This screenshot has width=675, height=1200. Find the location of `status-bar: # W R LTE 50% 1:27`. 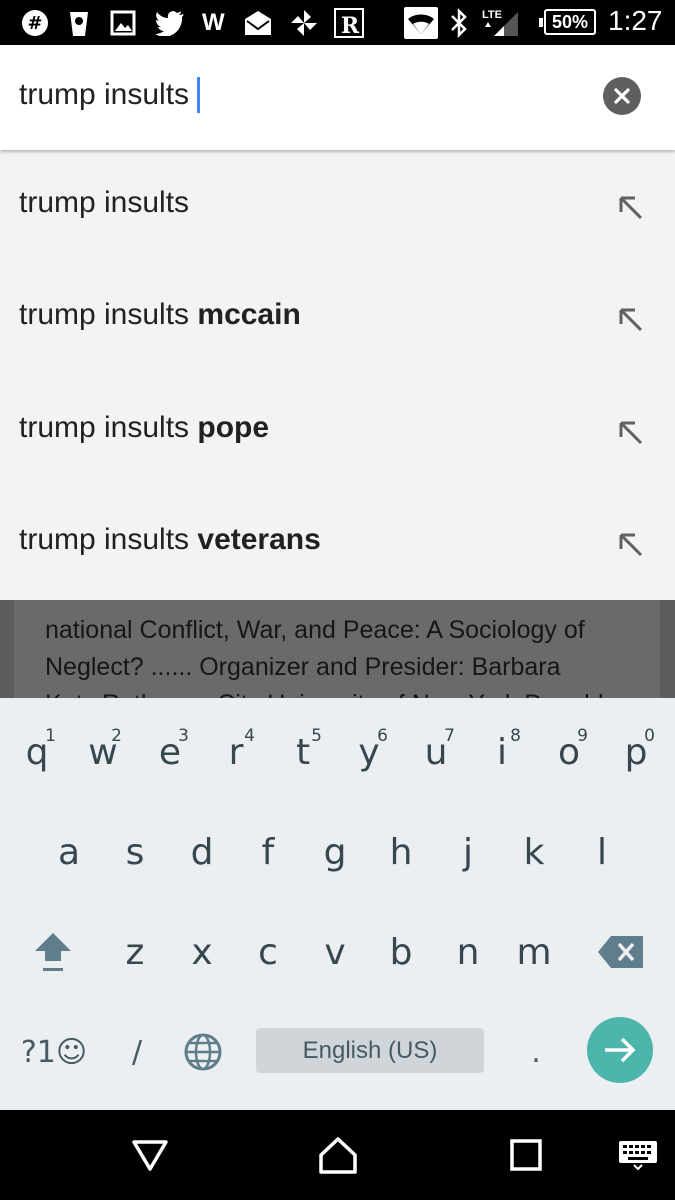

status-bar: # W R LTE 50% 1:27 is located at coordinates (337, 22).